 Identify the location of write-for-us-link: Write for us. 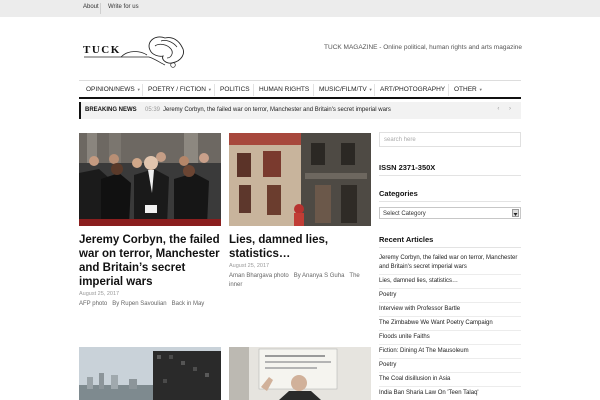
(123, 7).